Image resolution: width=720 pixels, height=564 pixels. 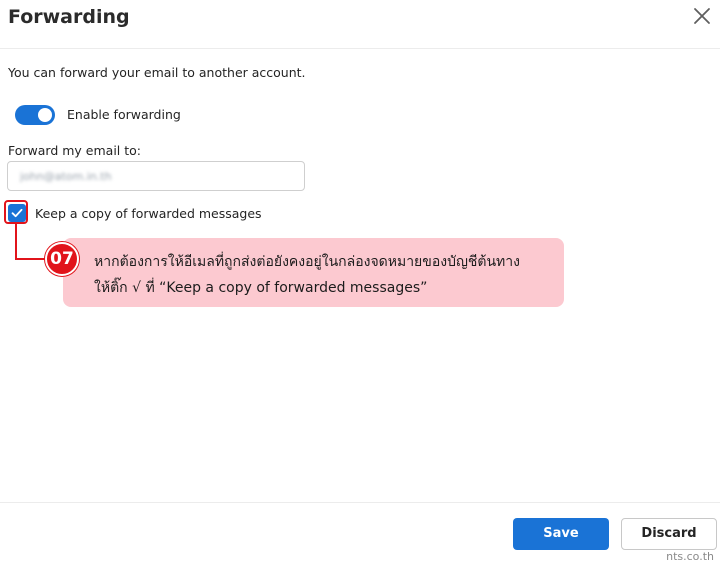 What do you see at coordinates (35, 115) in the screenshot?
I see `enable-forwarding-toggle` at bounding box center [35, 115].